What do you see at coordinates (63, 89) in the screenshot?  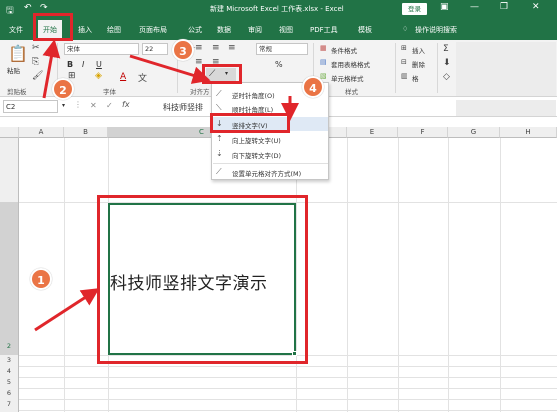 I see `step-badge-2: 2` at bounding box center [63, 89].